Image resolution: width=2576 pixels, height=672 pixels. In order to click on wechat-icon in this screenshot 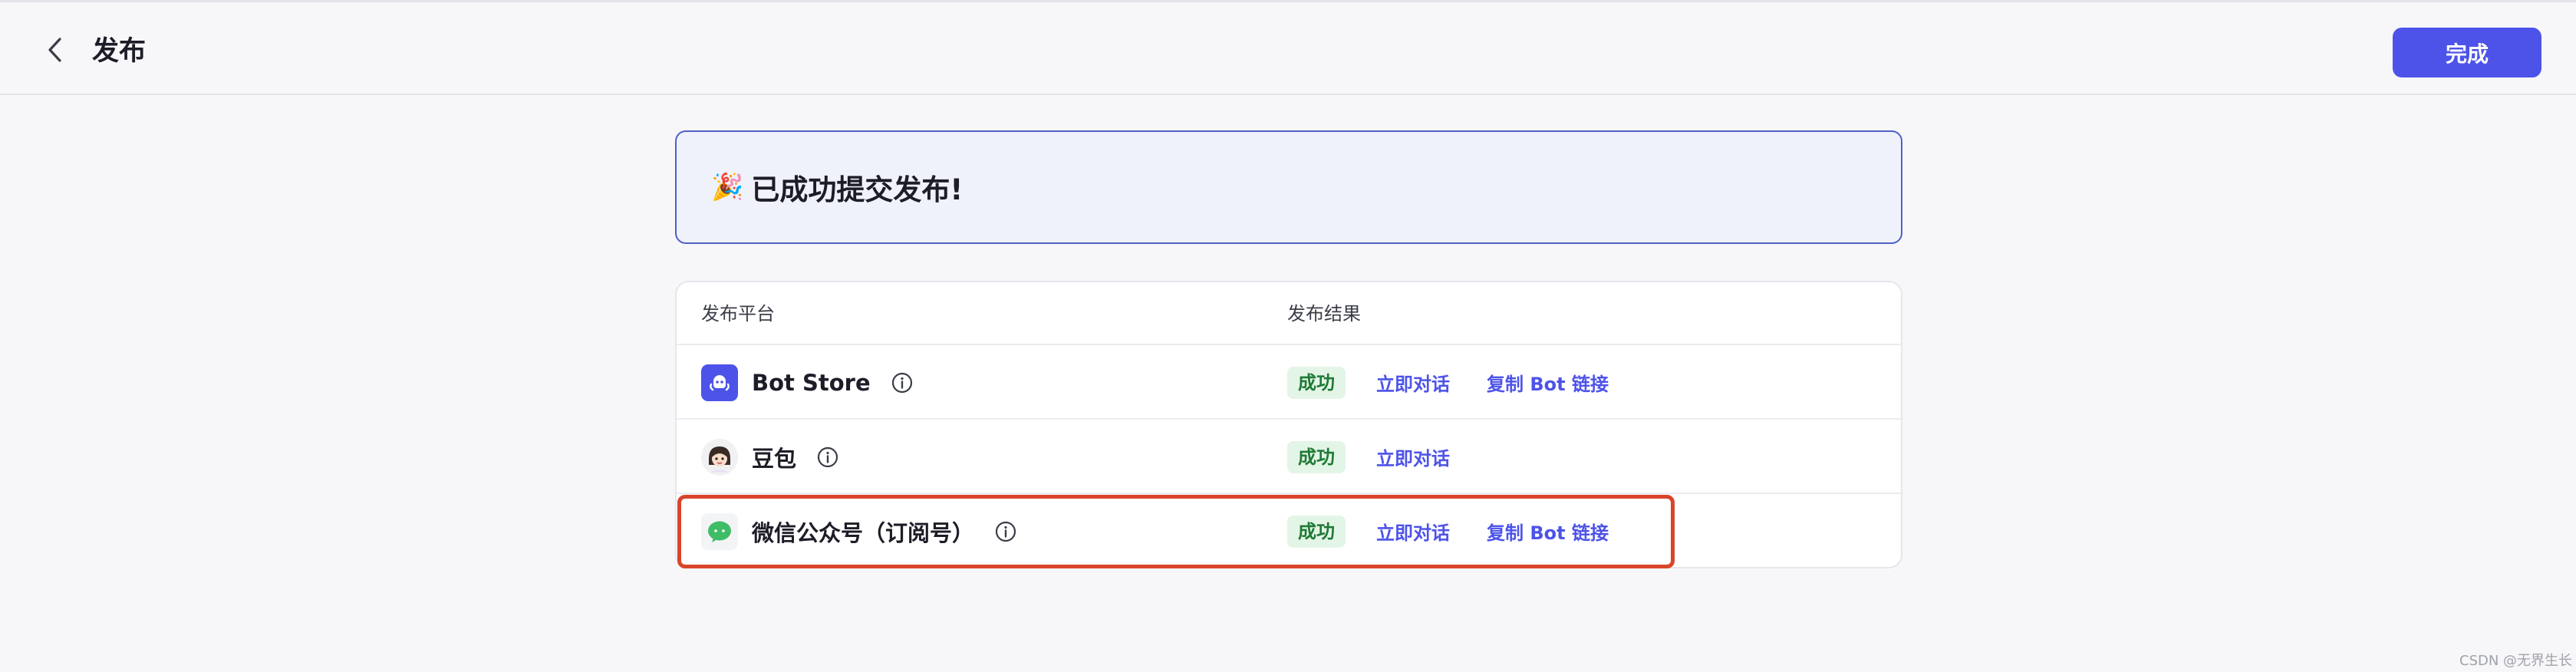, I will do `click(719, 531)`.